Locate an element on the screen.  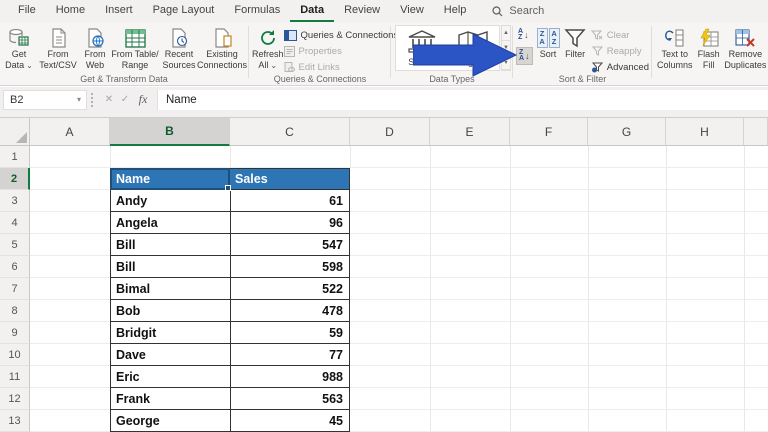
cell-B13: George is located at coordinates (170, 421).